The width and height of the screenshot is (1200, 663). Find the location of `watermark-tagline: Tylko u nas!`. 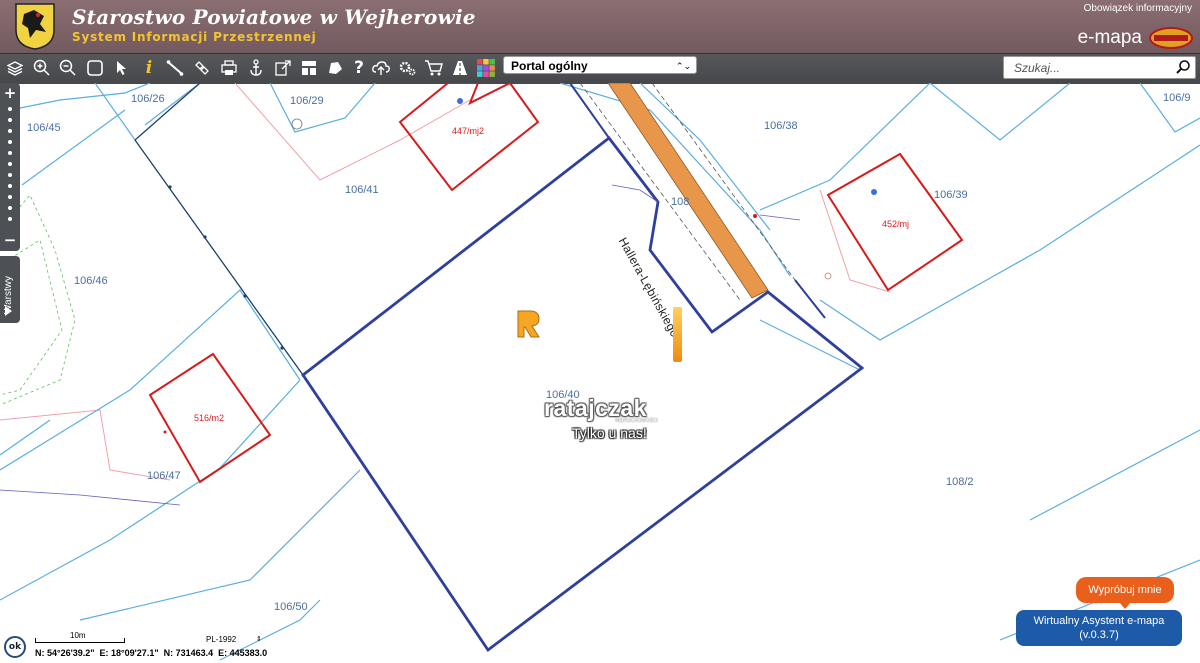

watermark-tagline: Tylko u nas! is located at coordinates (609, 433).